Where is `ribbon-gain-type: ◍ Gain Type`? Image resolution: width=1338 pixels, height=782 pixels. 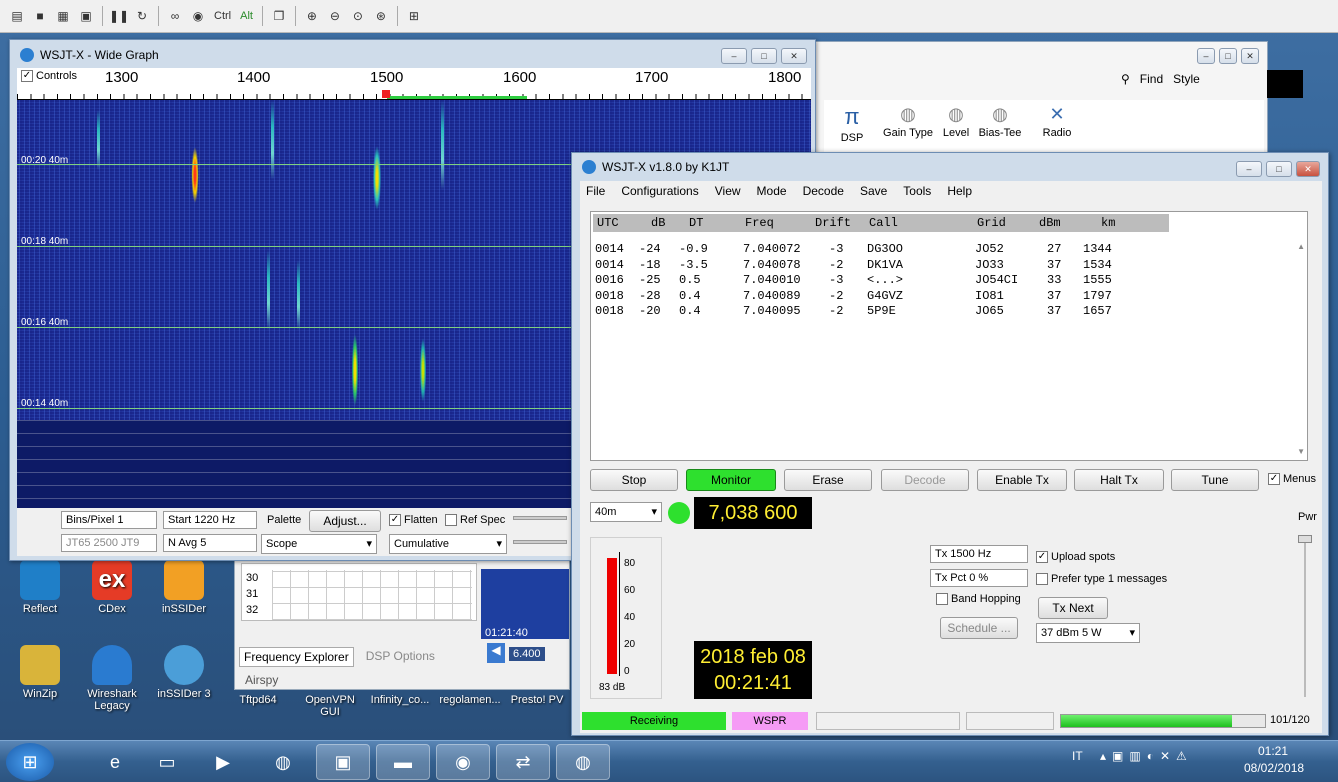 ribbon-gain-type: ◍ Gain Type is located at coordinates (908, 121).